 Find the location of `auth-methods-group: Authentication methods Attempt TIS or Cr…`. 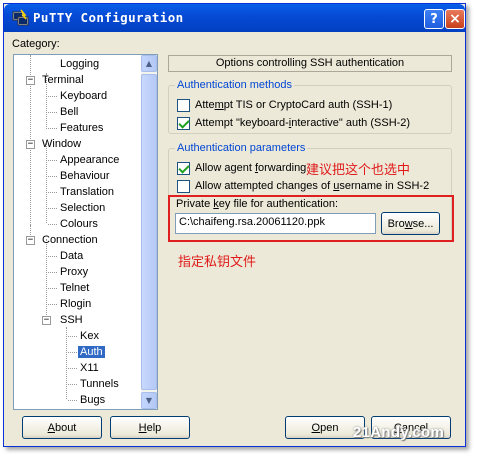

auth-methods-group: Authentication methods Attempt TIS or Cr… is located at coordinates (310, 106).